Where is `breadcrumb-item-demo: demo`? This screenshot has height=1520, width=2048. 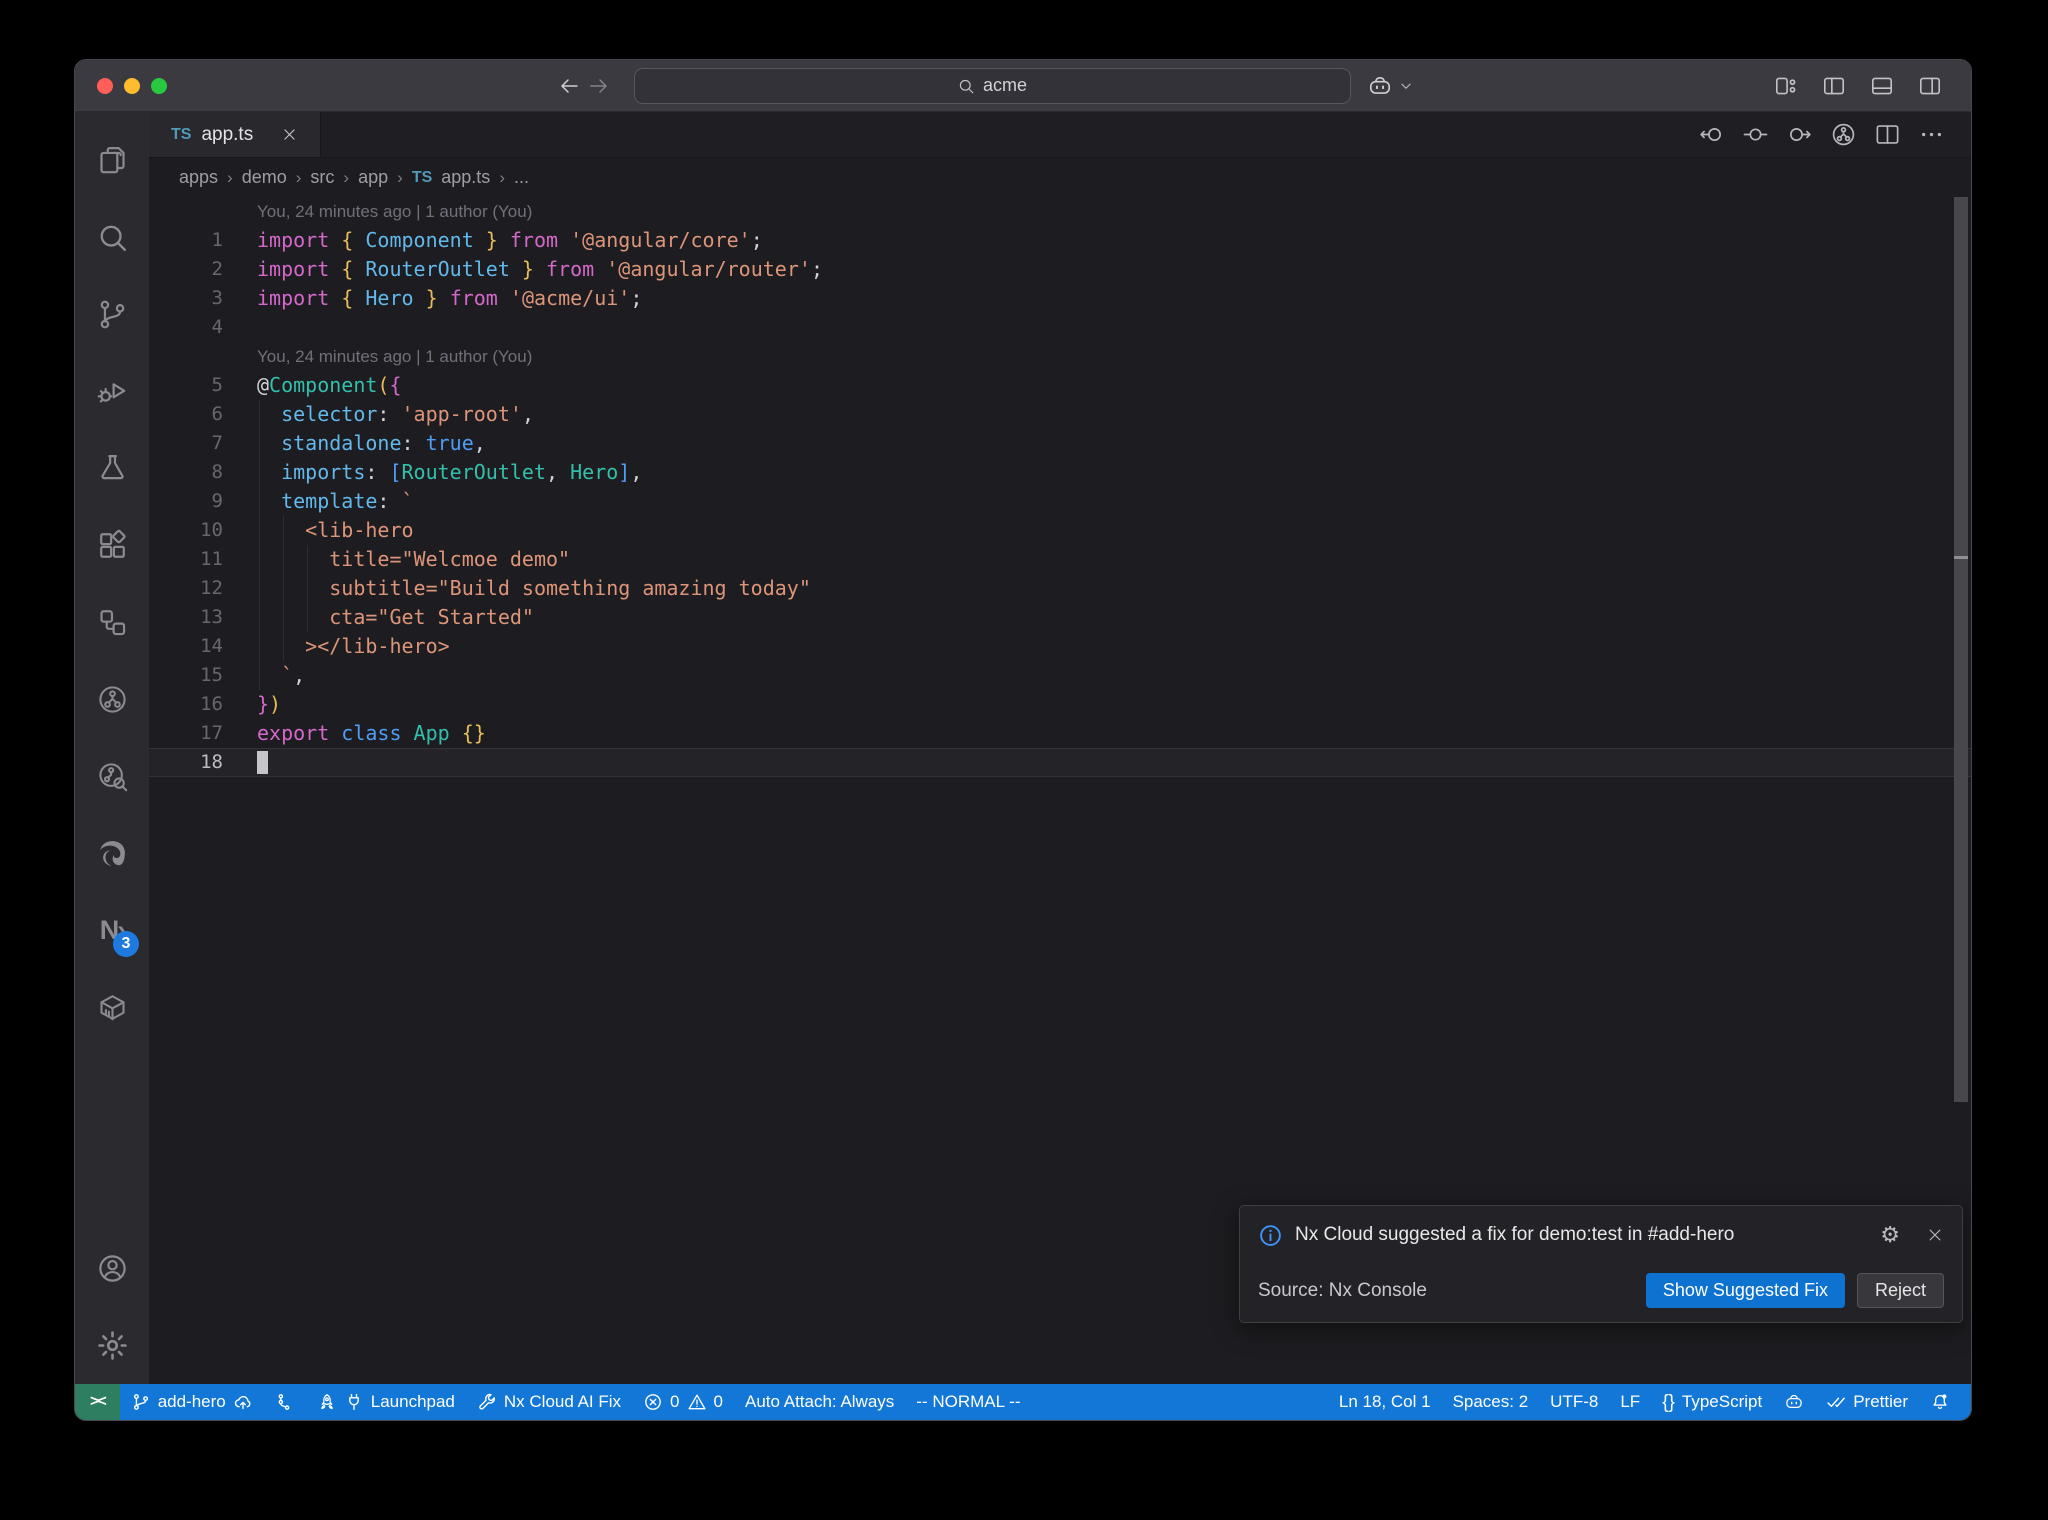
breadcrumb-item-demo: demo is located at coordinates (264, 177).